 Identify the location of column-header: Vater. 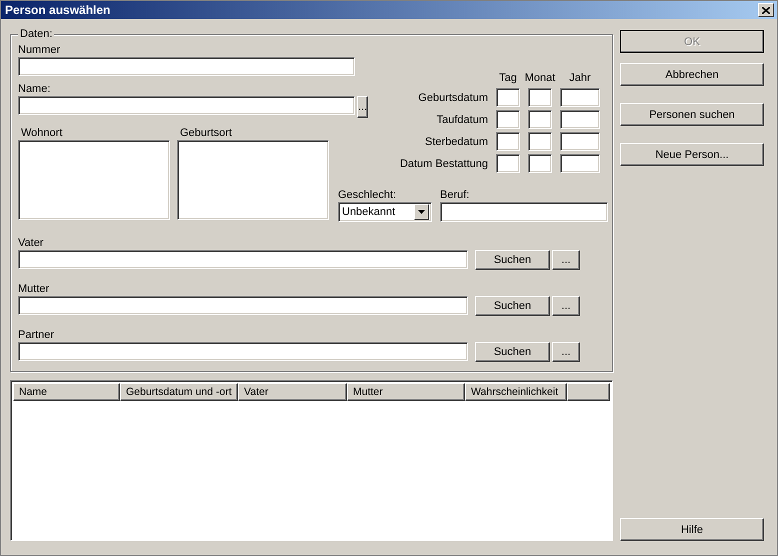
(292, 392).